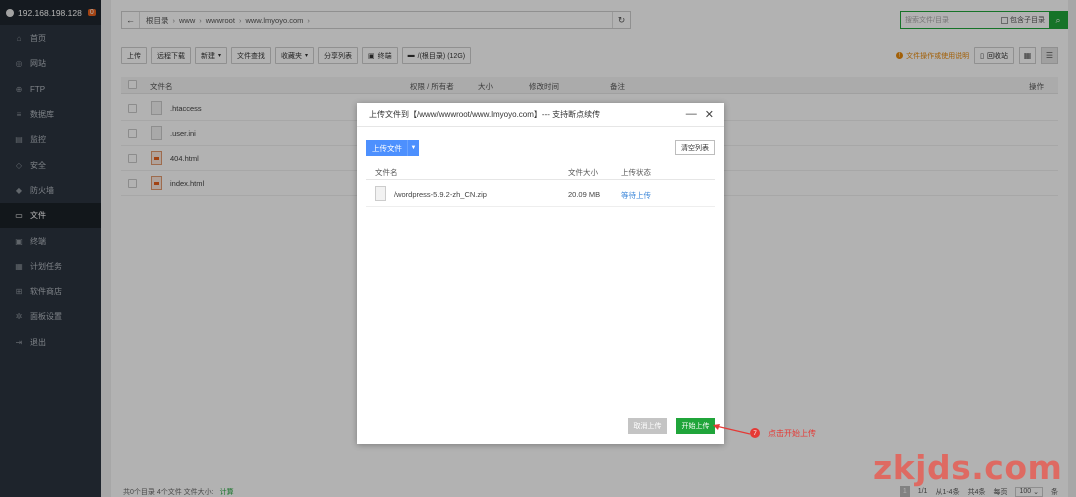 Image resolution: width=1076 pixels, height=497 pixels. Describe the element at coordinates (755, 433) in the screenshot. I see `step-number-badge: 7` at that location.